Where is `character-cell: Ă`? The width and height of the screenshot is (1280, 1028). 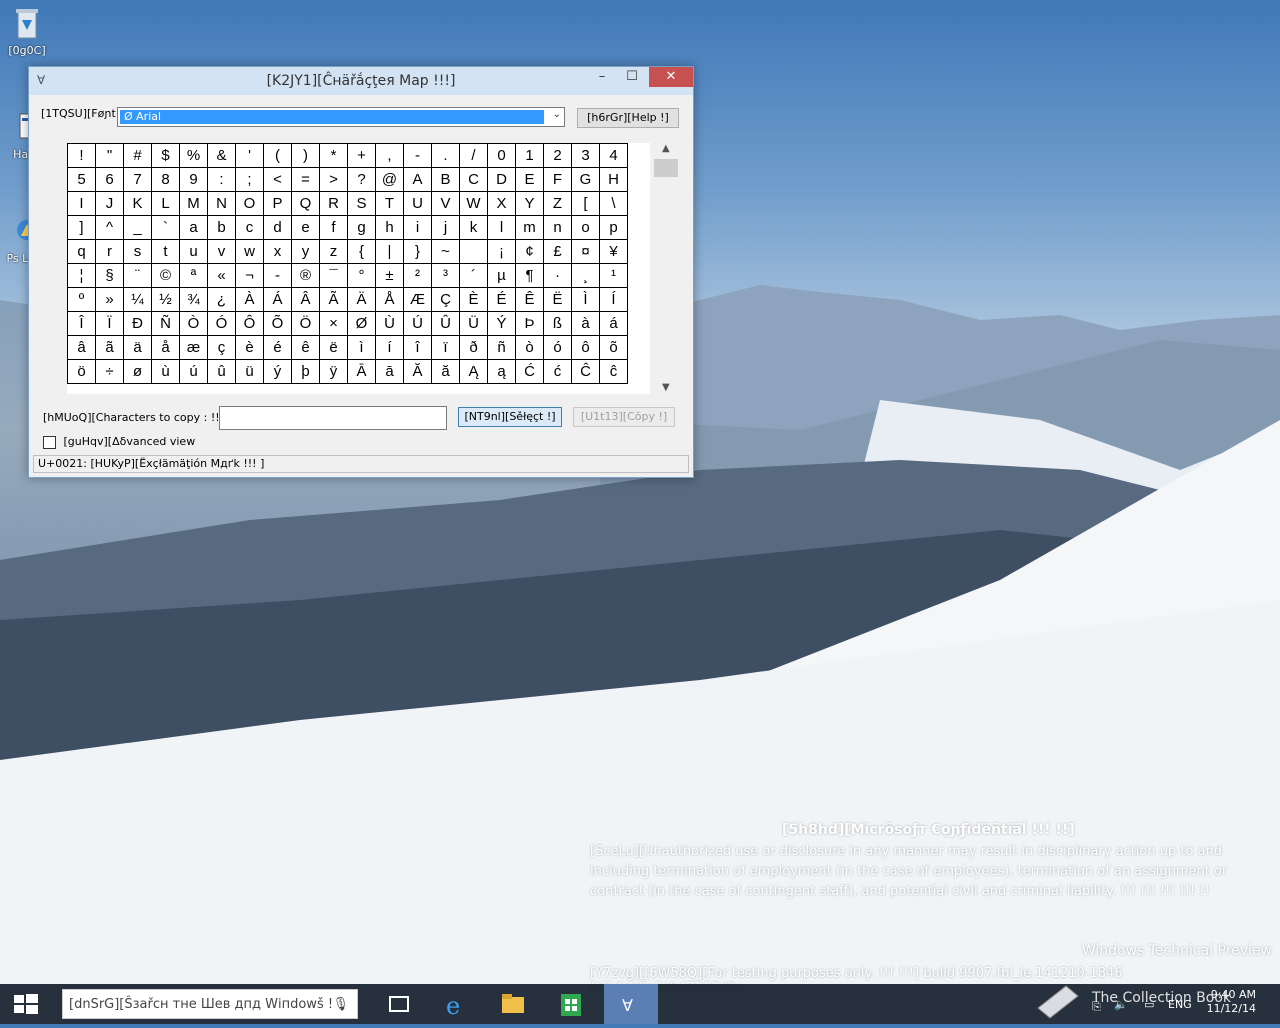
character-cell: Ă is located at coordinates (417, 371).